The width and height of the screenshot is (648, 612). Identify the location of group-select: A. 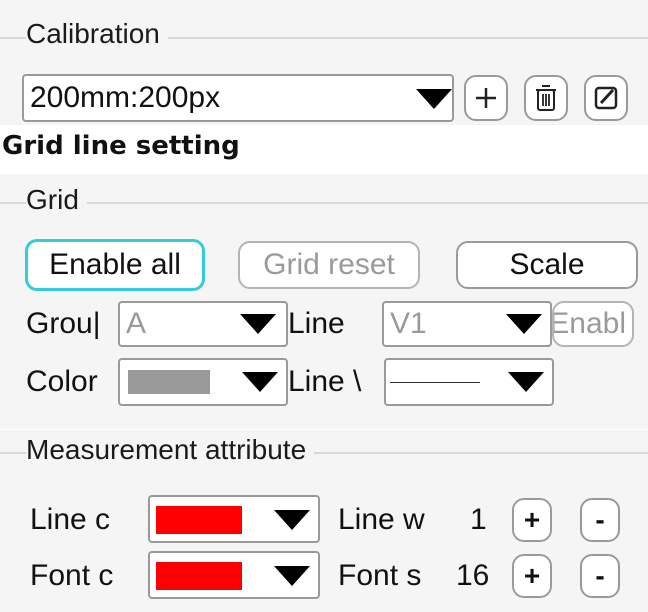
(203, 324).